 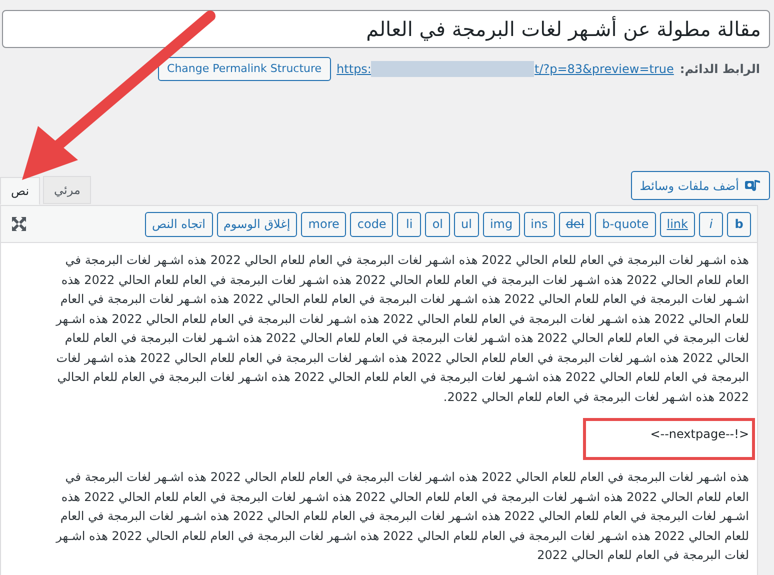 What do you see at coordinates (19, 224) in the screenshot?
I see `fullscreen-icon` at bounding box center [19, 224].